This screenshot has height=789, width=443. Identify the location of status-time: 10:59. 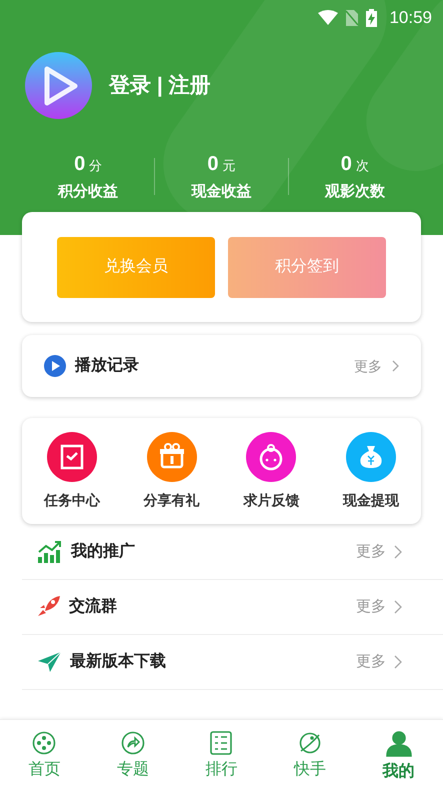
(410, 18).